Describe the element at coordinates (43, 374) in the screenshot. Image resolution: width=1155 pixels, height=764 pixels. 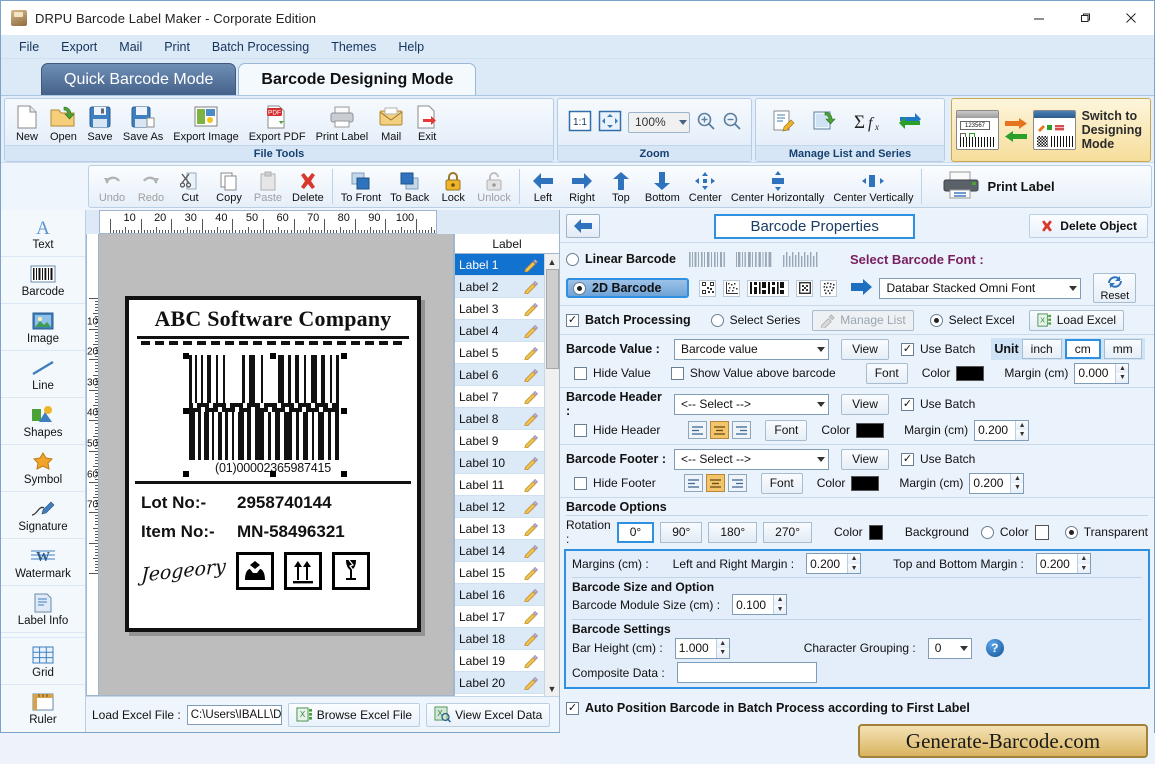
I see `sidebar-item-line: Line` at that location.